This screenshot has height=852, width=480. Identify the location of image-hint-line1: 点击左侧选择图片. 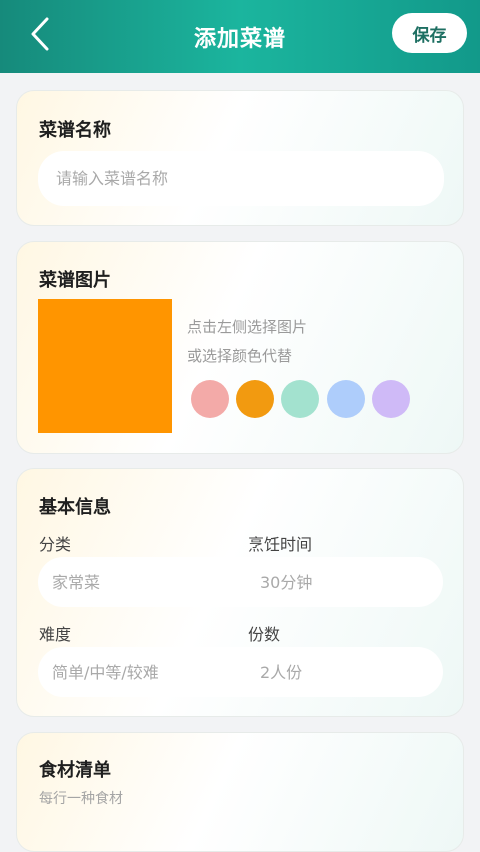
(247, 327).